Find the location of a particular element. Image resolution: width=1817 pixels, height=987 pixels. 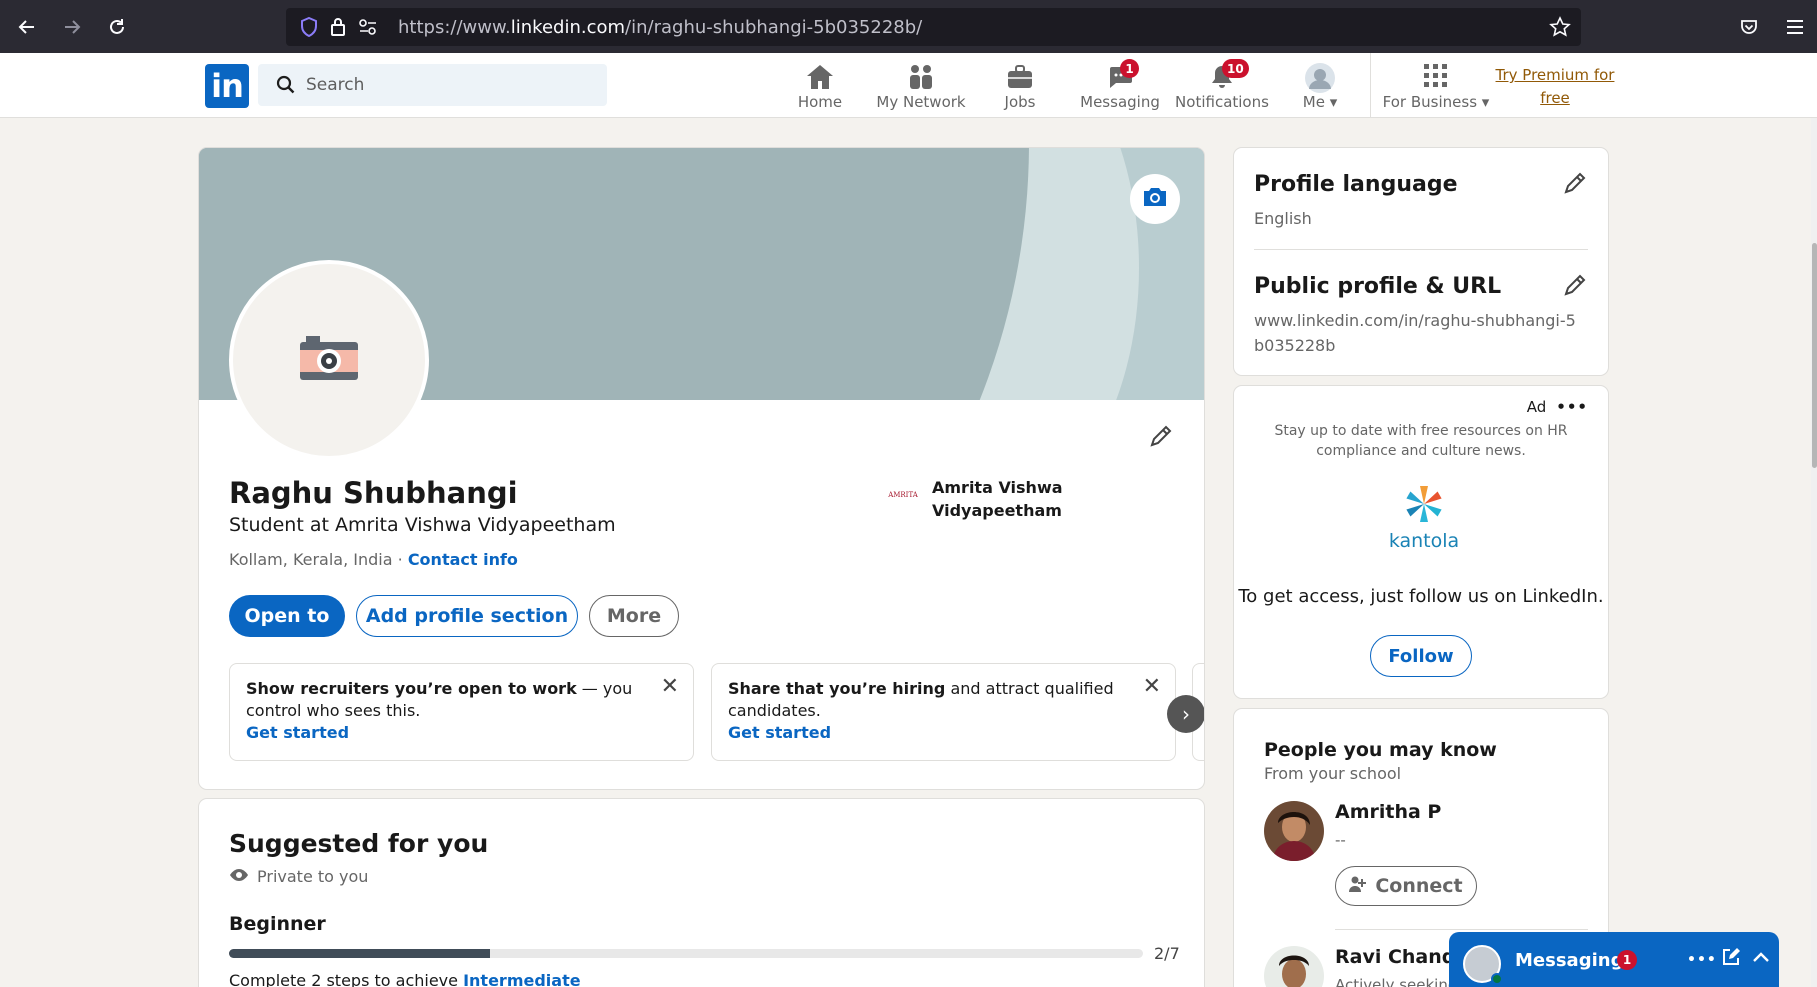

kantola-logo: kantola is located at coordinates (1424, 517).